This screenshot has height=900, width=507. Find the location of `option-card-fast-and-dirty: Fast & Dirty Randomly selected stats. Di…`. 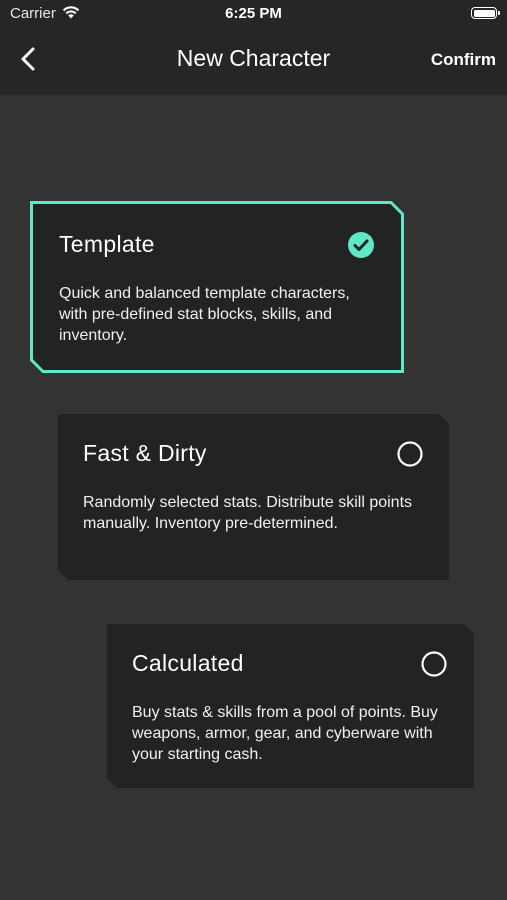

option-card-fast-and-dirty: Fast & Dirty Randomly selected stats. Di… is located at coordinates (253, 497).